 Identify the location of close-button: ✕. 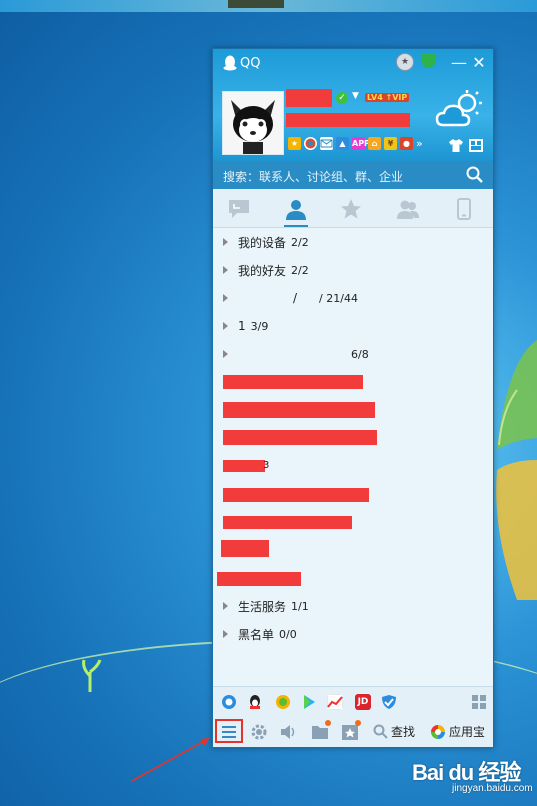
(479, 62).